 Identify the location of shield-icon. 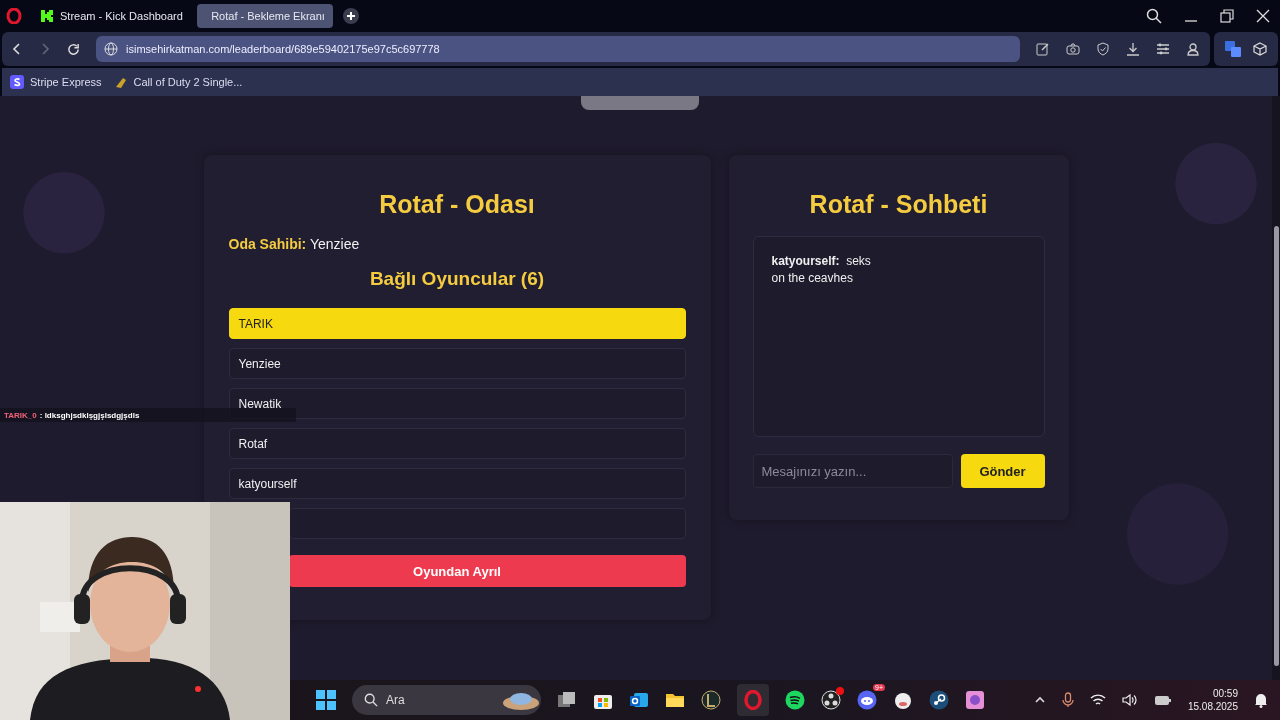
(1103, 49).